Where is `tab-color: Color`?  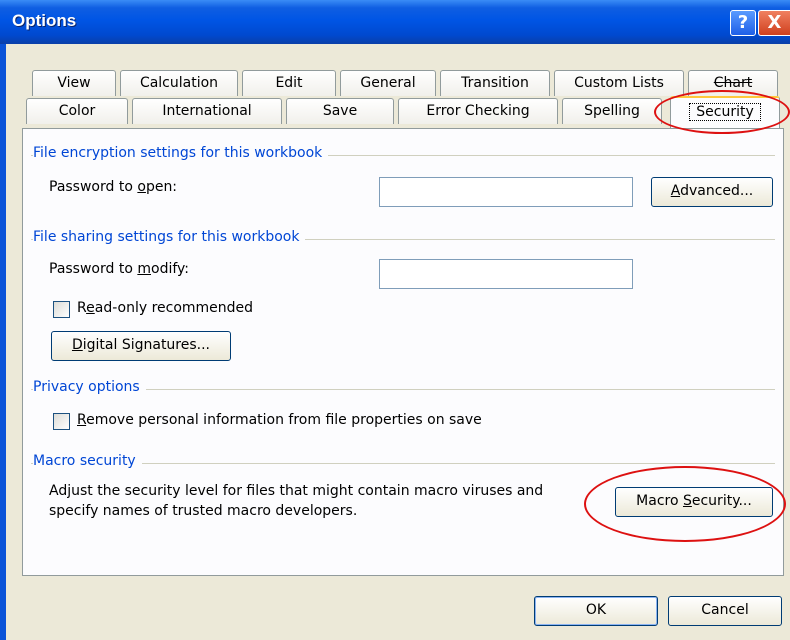
tab-color: Color is located at coordinates (77, 111).